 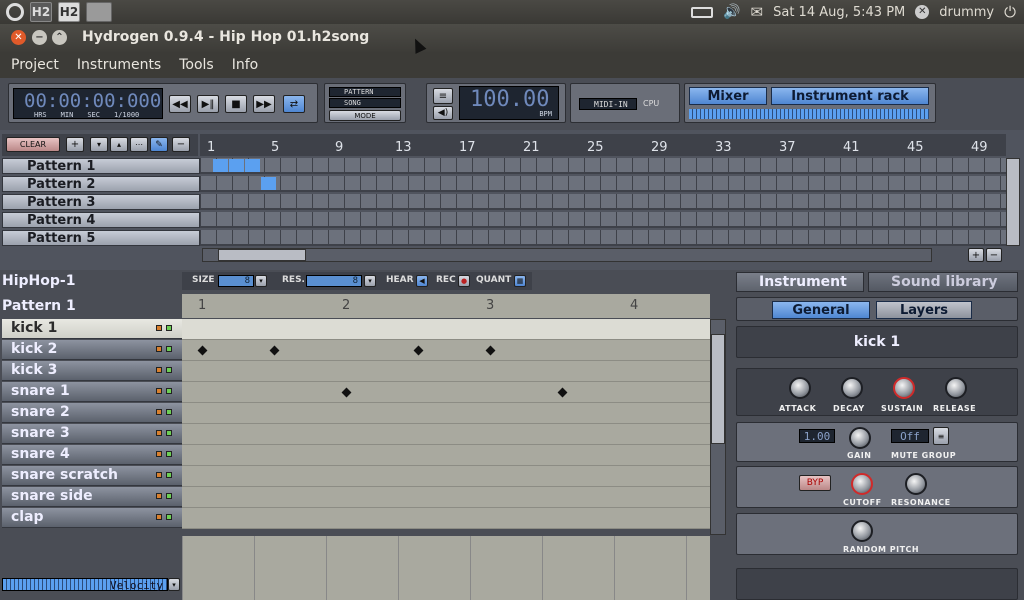 I want to click on instrument-row: snare 2, so click(x=92, y=413).